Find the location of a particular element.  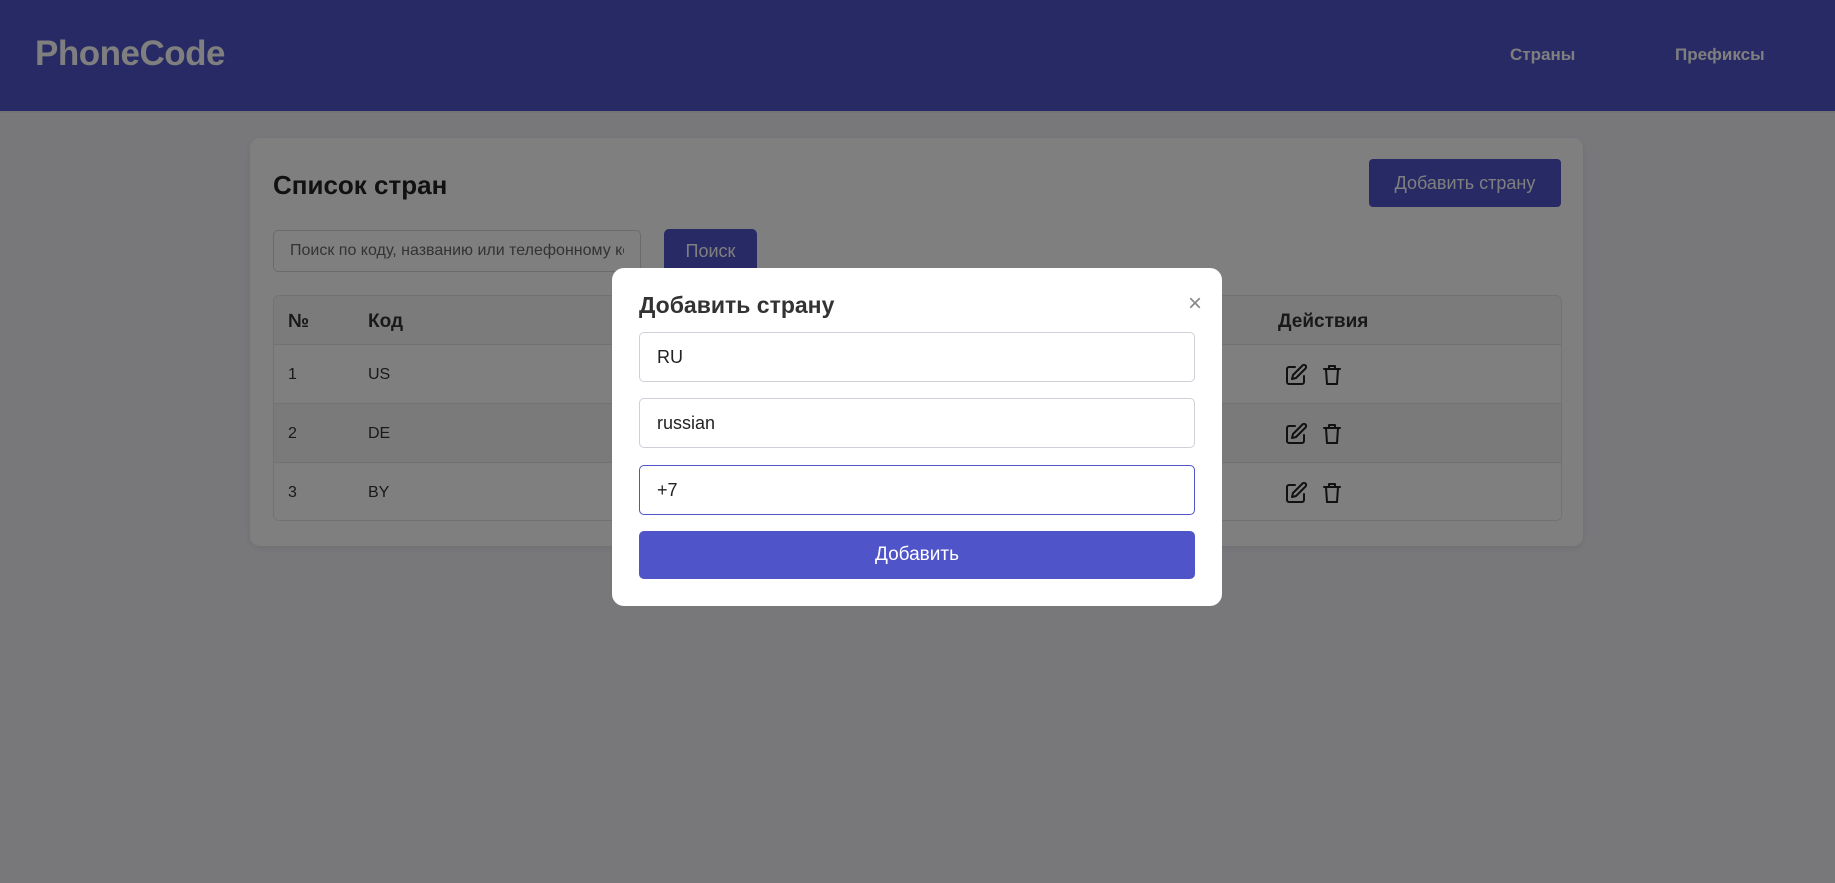

modal-title: Добавить страну is located at coordinates (737, 305).